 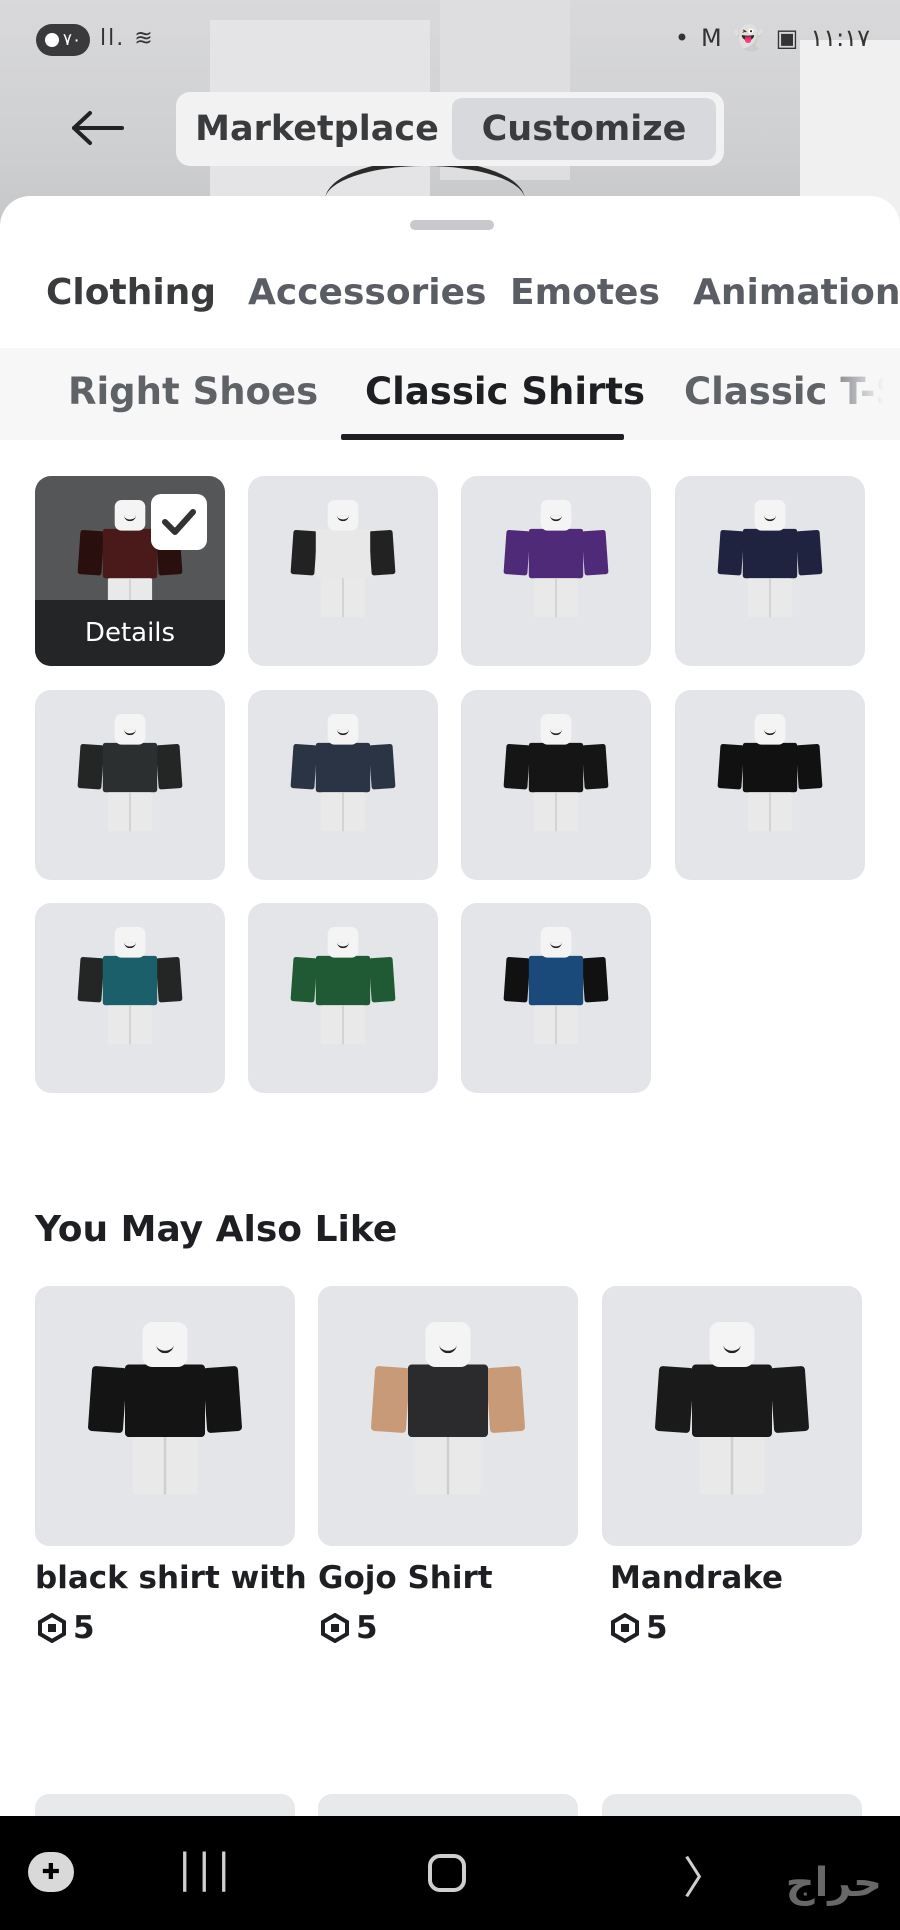 What do you see at coordinates (130, 633) in the screenshot?
I see `details-button: Details` at bounding box center [130, 633].